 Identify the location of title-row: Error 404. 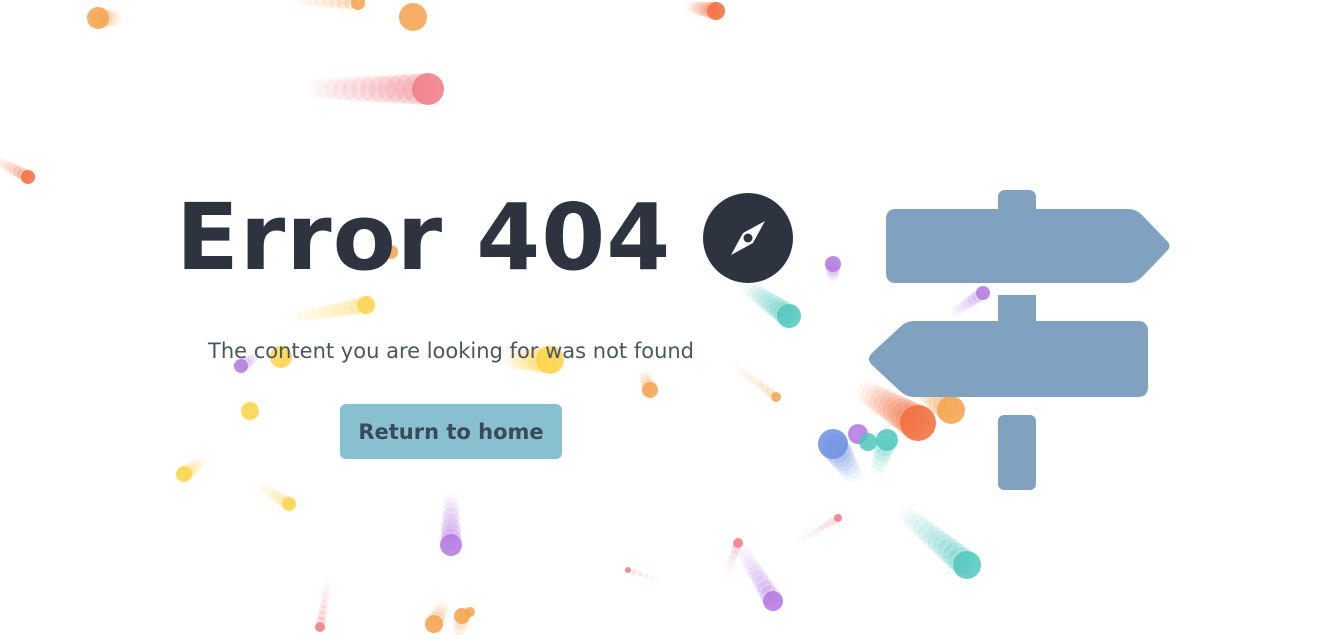
(485, 237).